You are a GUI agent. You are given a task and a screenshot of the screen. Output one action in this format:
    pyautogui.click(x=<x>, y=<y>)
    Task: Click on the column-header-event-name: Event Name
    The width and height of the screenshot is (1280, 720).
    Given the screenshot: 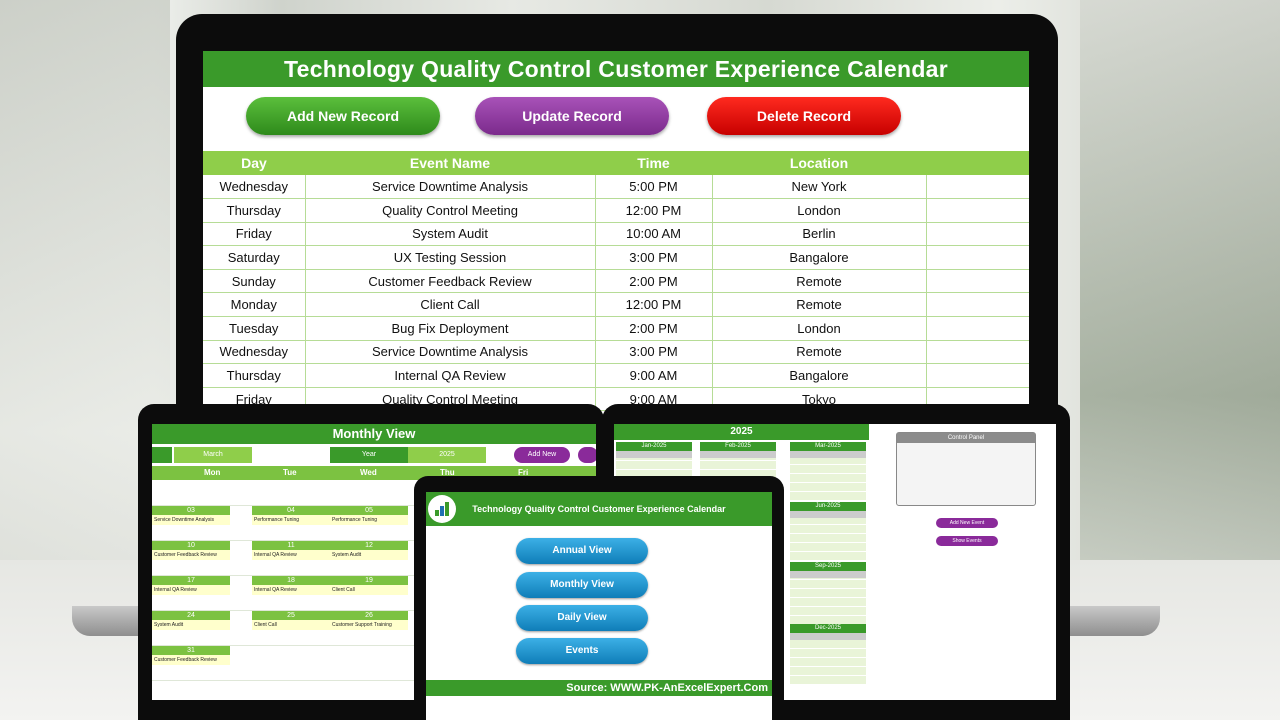 What is the action you would take?
    pyautogui.click(x=450, y=163)
    